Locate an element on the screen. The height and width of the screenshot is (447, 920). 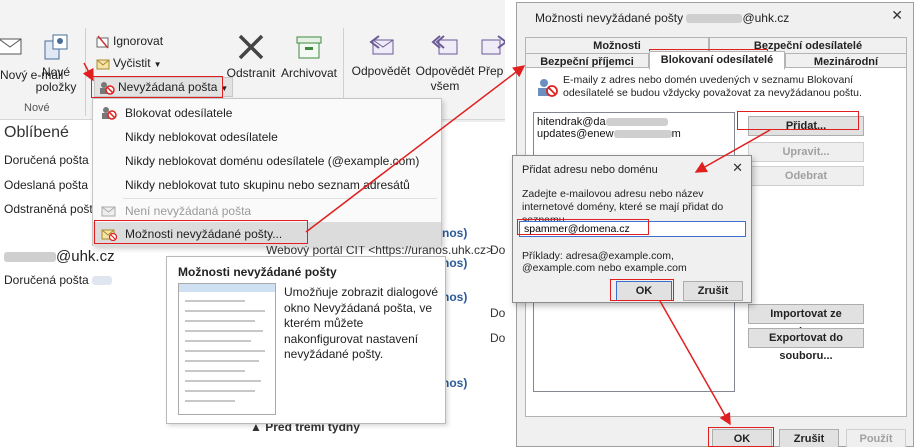
ignore-button: Ignorovat is located at coordinates (129, 41).